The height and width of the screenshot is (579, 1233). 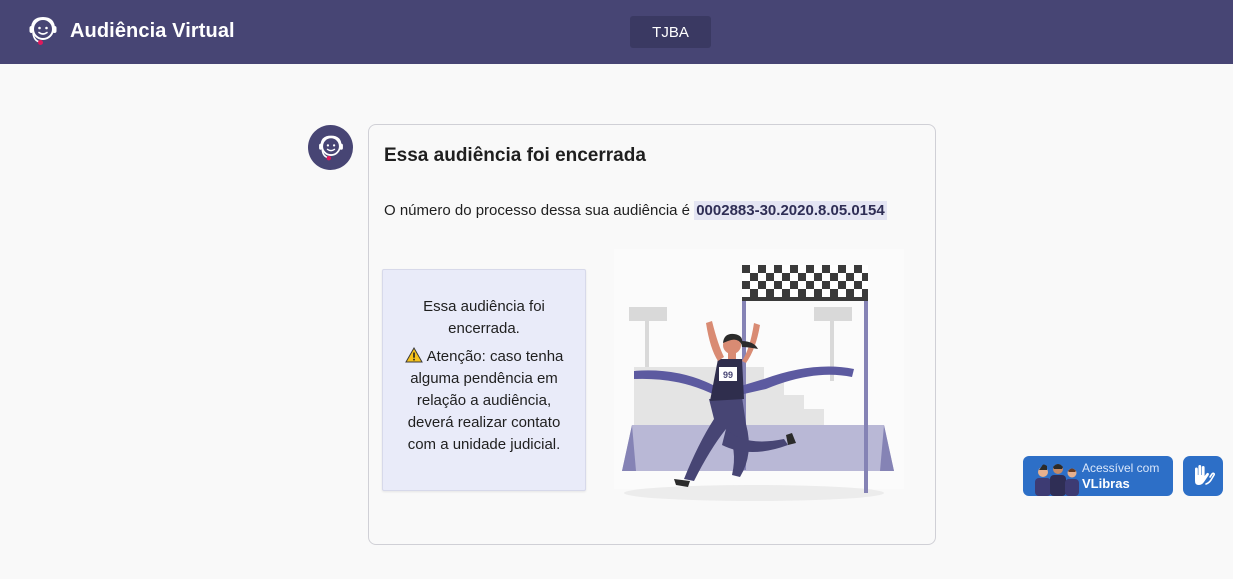 What do you see at coordinates (1205, 475) in the screenshot?
I see `sign-language-hands-icon` at bounding box center [1205, 475].